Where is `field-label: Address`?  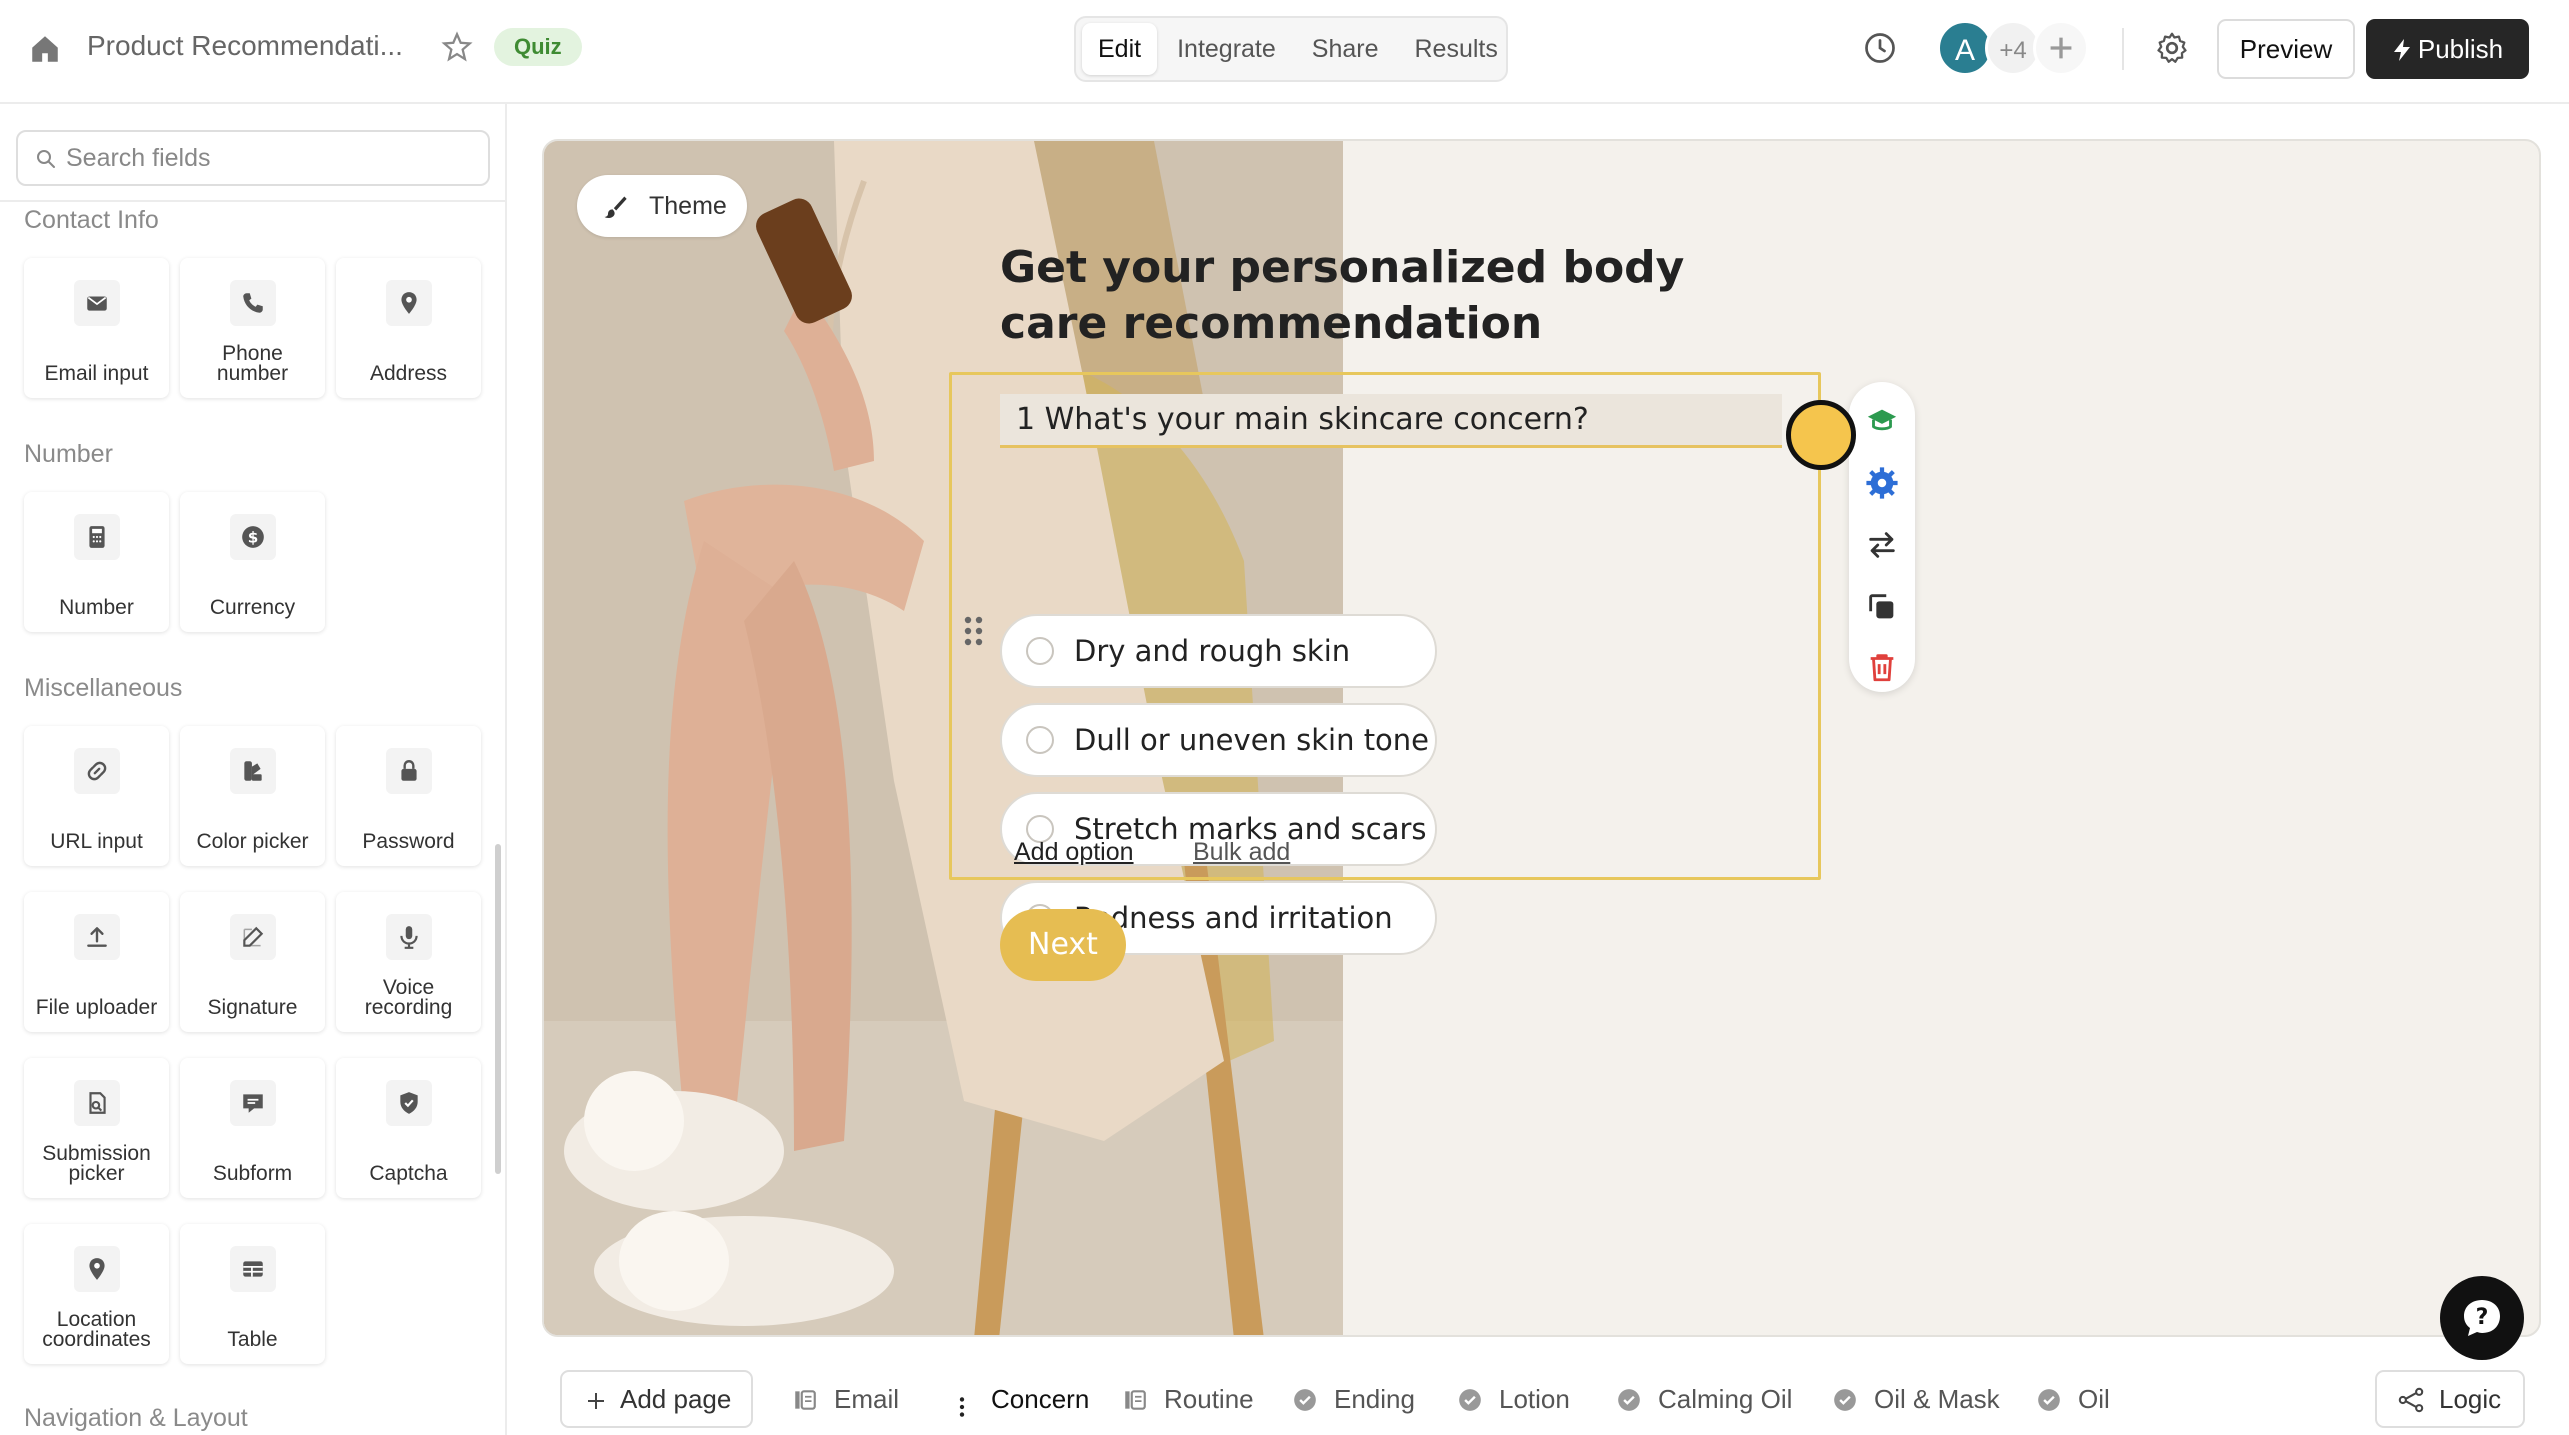
field-label: Address is located at coordinates (408, 373).